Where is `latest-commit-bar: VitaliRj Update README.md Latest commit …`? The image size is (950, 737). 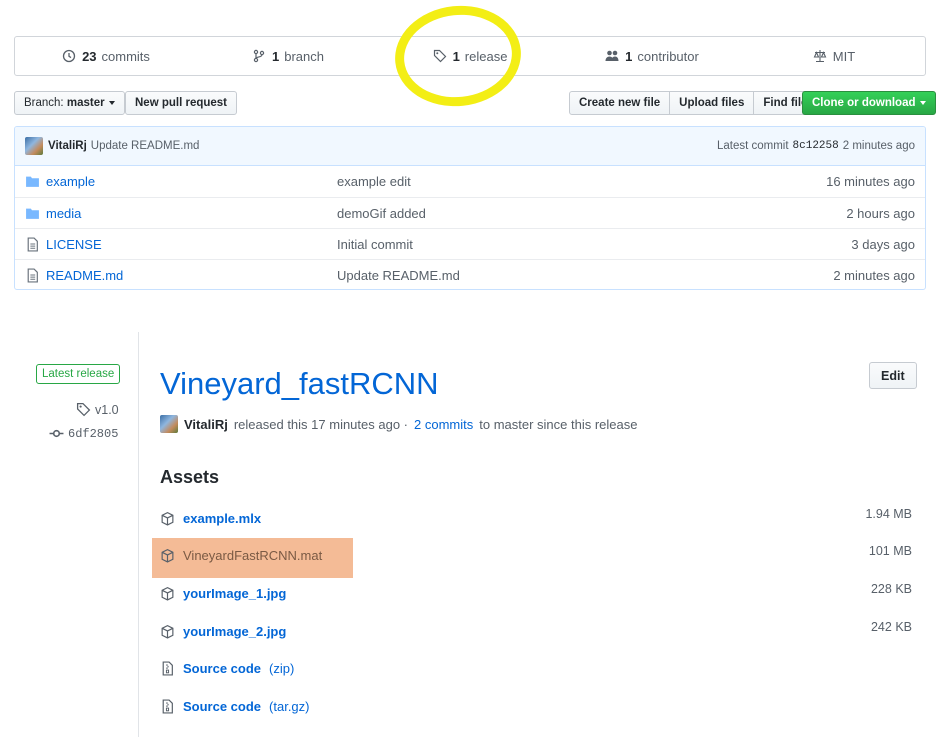 latest-commit-bar: VitaliRj Update README.md Latest commit … is located at coordinates (470, 146).